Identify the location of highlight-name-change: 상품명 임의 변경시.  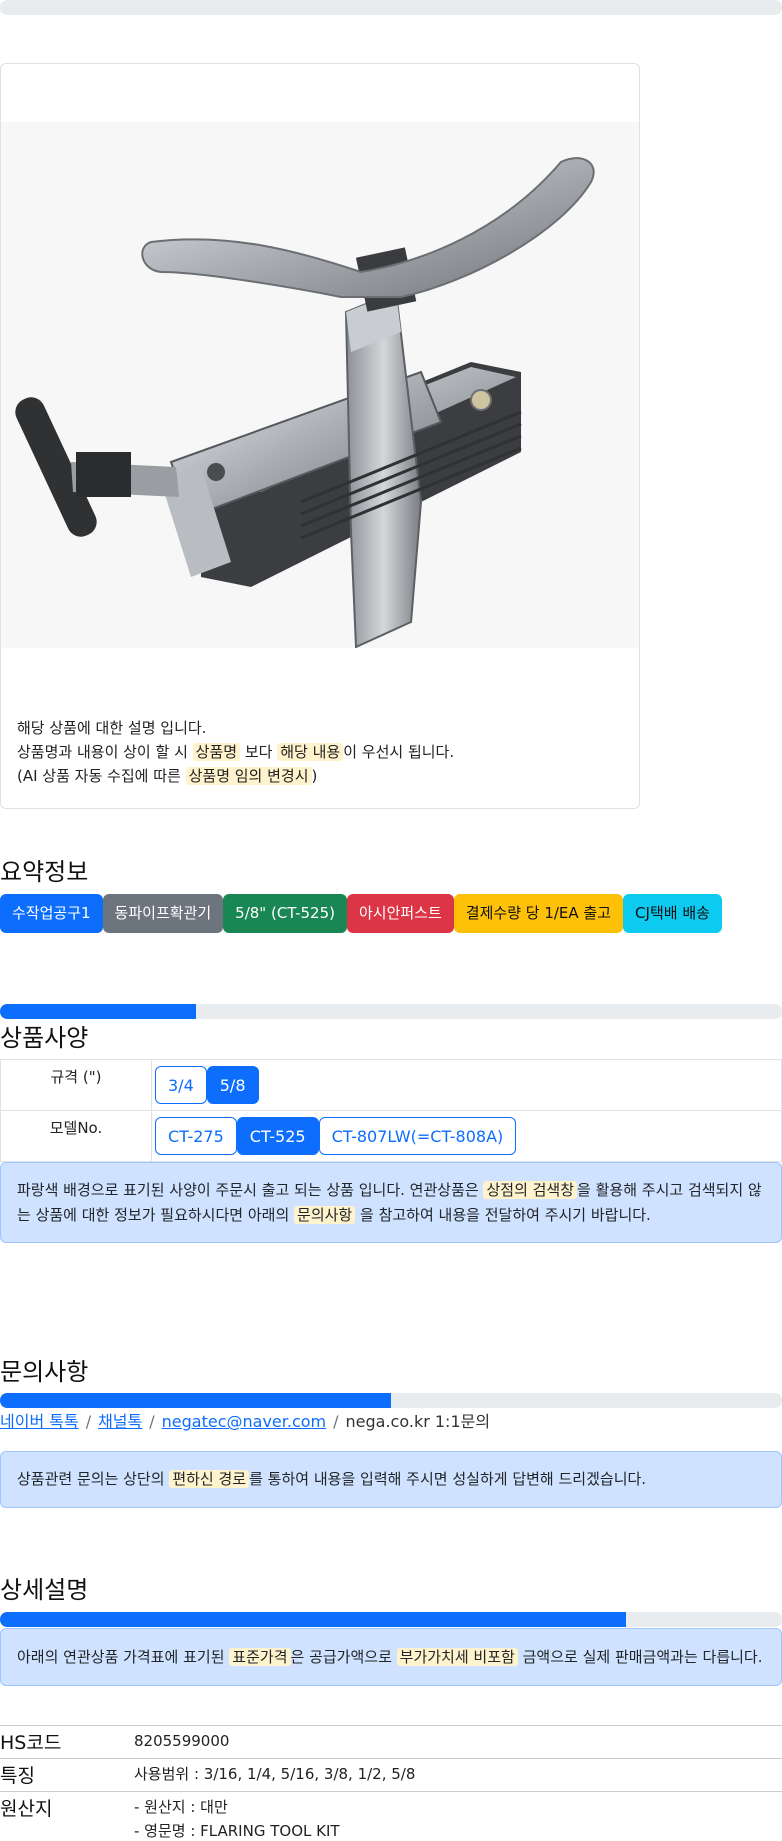
(248, 776).